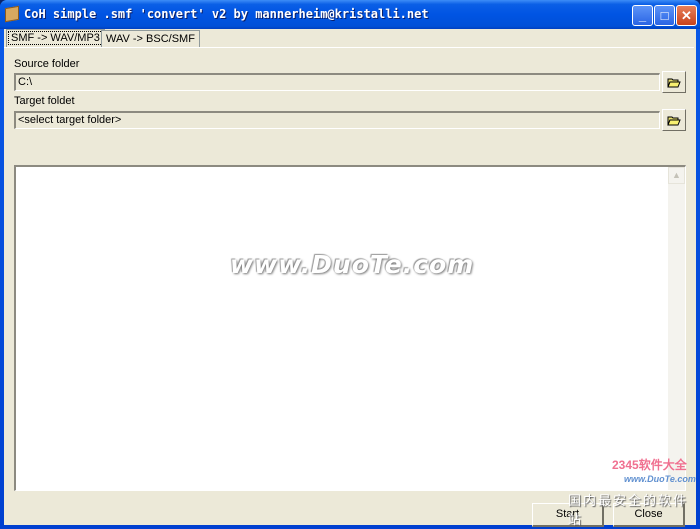 This screenshot has height=529, width=700. I want to click on watermark-slogan: 国内最安全的软件站, so click(628, 510).